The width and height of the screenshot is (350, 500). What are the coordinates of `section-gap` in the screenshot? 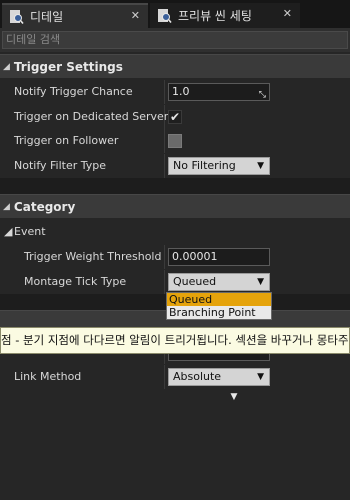 It's located at (175, 186).